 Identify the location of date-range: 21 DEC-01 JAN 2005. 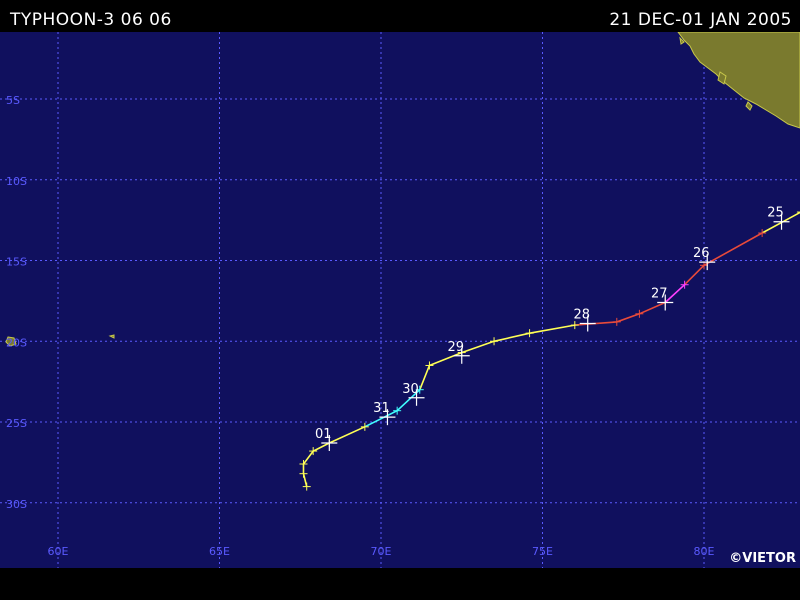
(700, 20).